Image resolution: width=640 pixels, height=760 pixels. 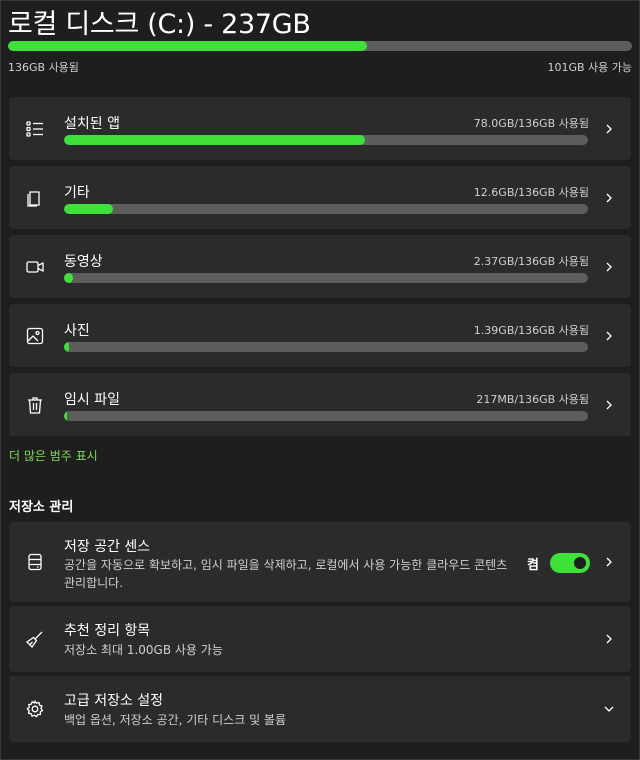 What do you see at coordinates (114, 701) in the screenshot?
I see `advanced-settings-title: 고급 저장소 설정` at bounding box center [114, 701].